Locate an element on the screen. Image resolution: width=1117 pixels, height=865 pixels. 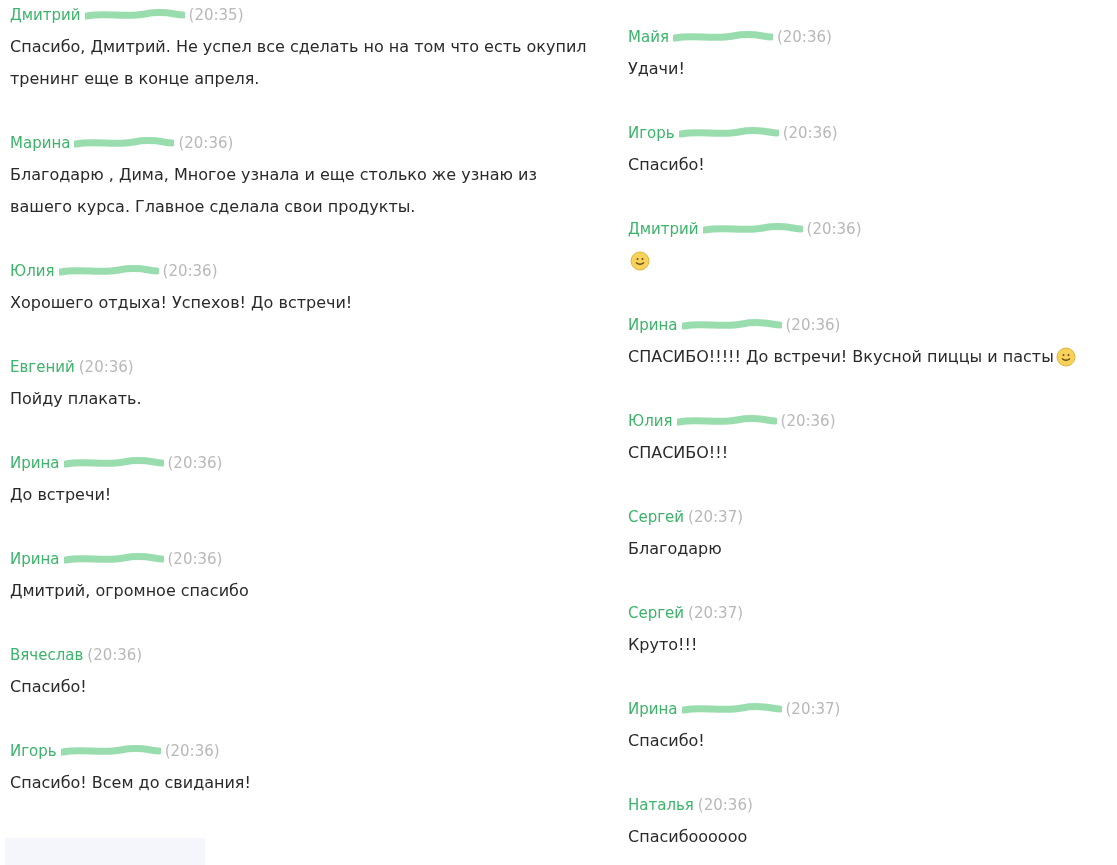
message-text: СПАСИБО!!! is located at coordinates (678, 453).